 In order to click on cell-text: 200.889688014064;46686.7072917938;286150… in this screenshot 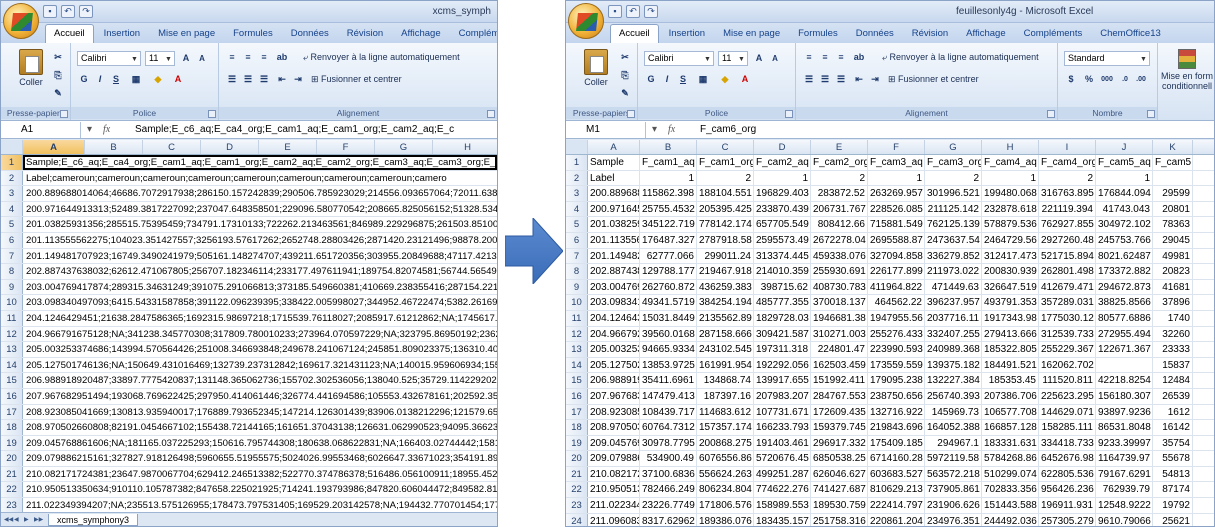, I will do `click(260, 193)`.